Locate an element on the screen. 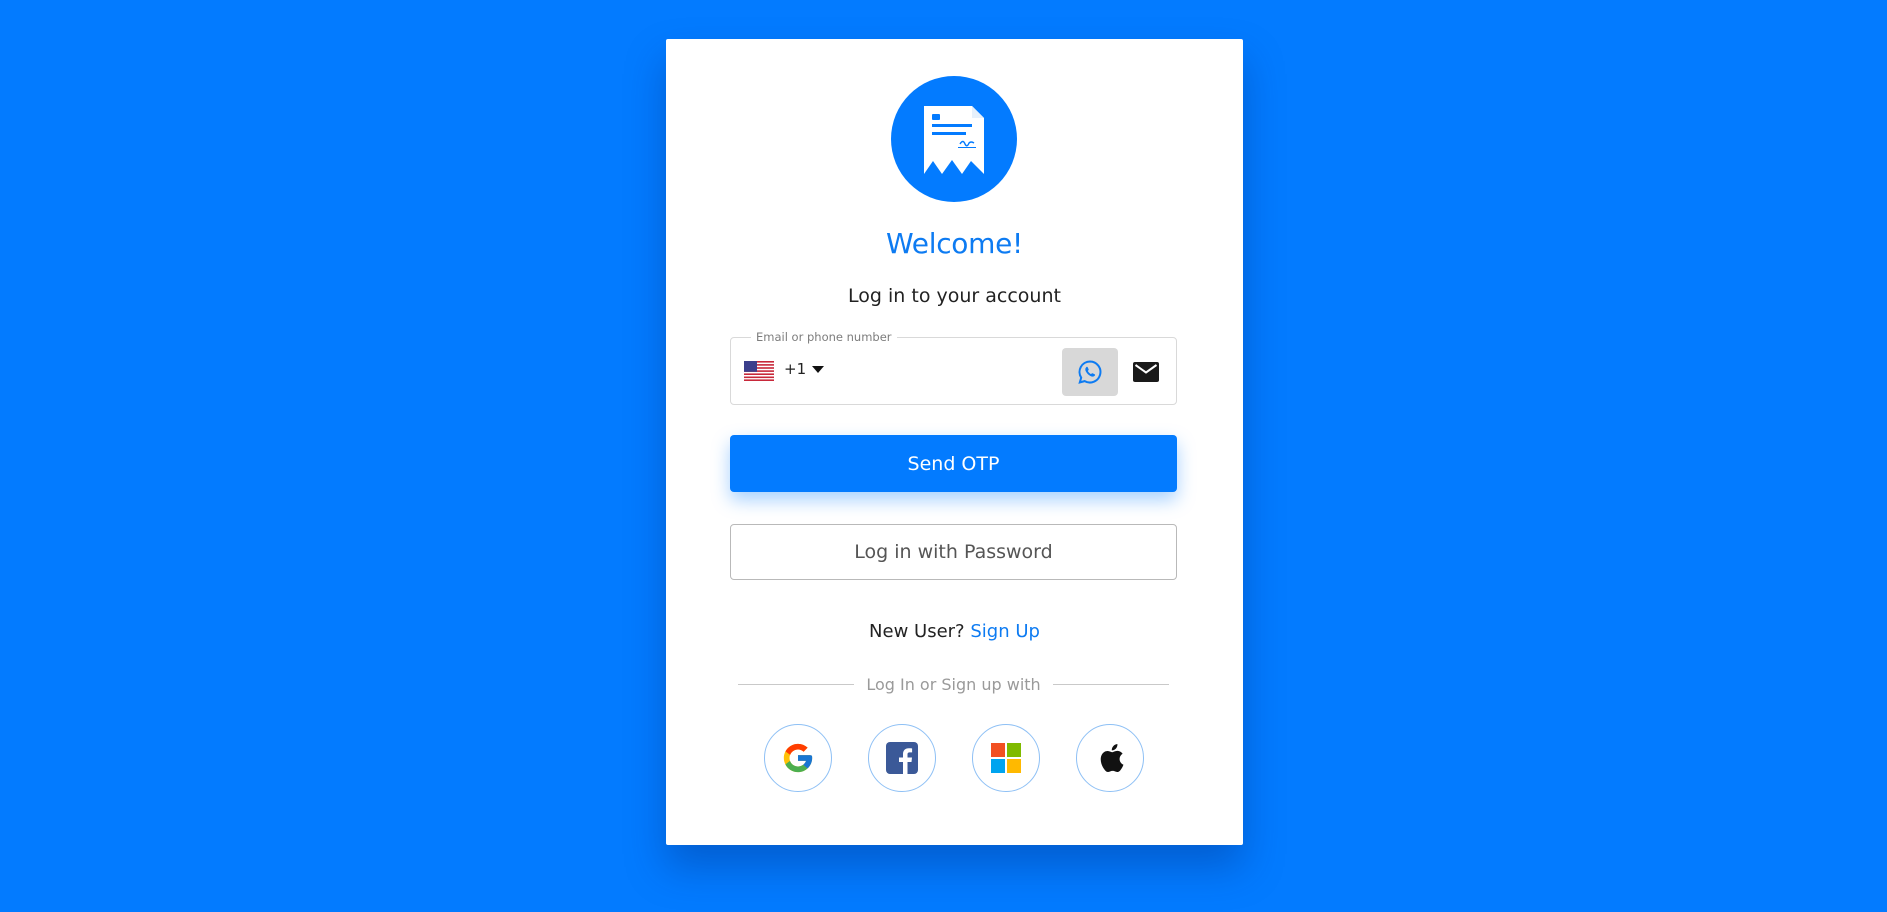 This screenshot has height=912, width=1887. google-icon is located at coordinates (798, 758).